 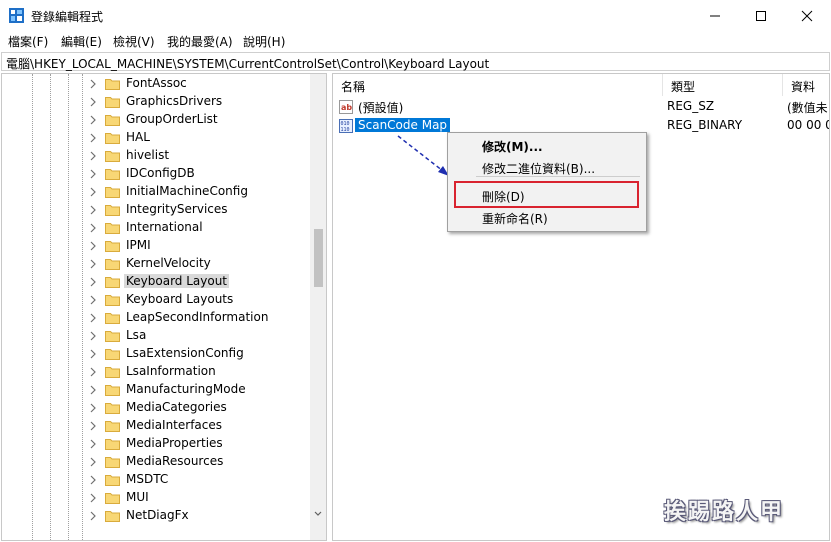 I want to click on tree-item: Keyboard Layouts, so click(x=157, y=300).